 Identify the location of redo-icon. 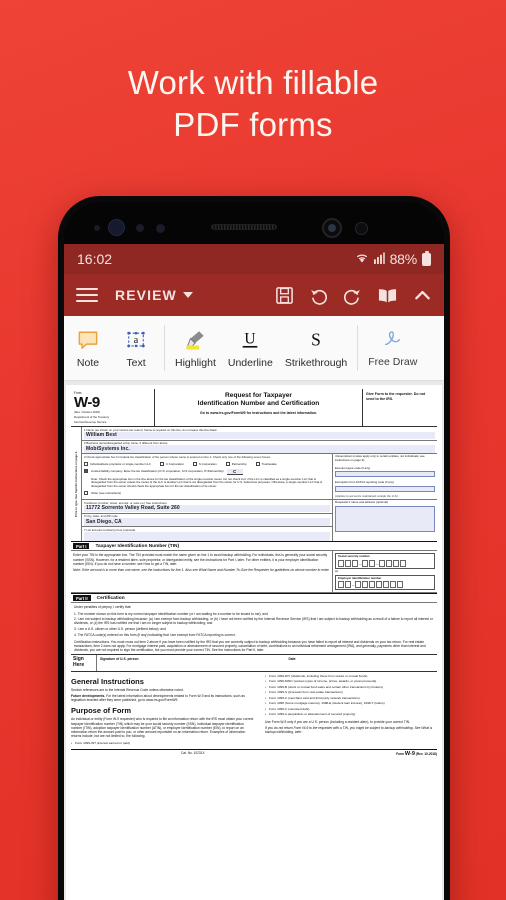
(352, 295).